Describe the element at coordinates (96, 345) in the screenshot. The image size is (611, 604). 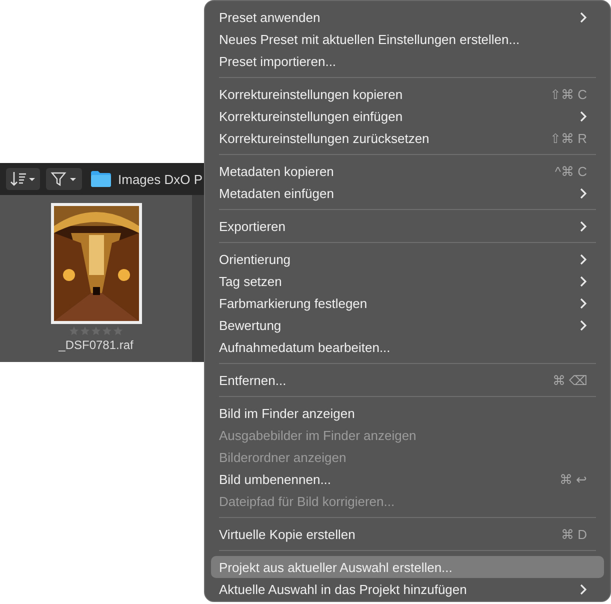
I see `file-name: _DSF0781.raf` at that location.